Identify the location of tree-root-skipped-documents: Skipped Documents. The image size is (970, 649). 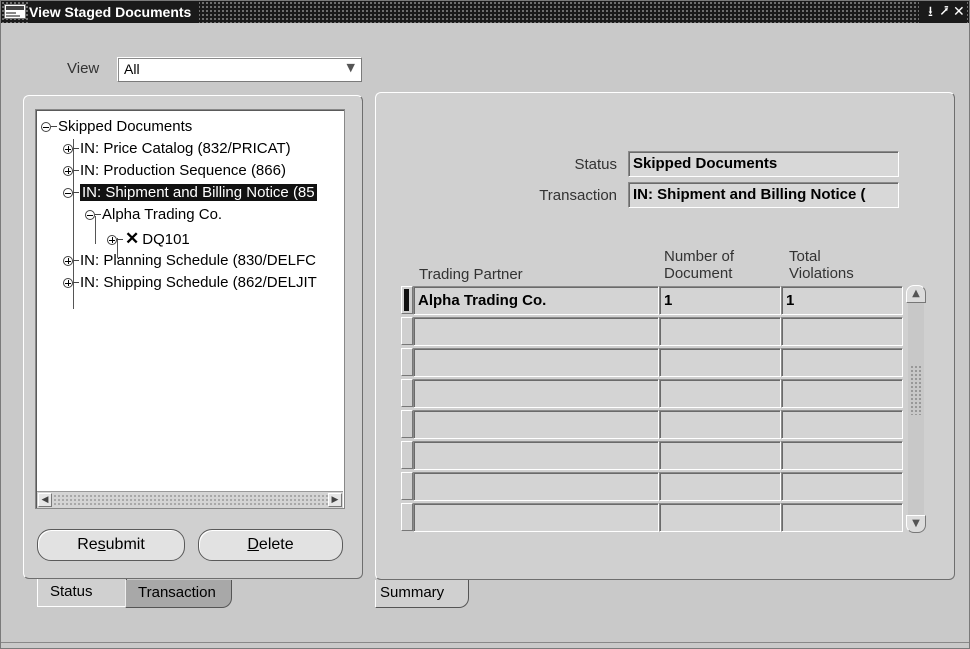
(116, 127).